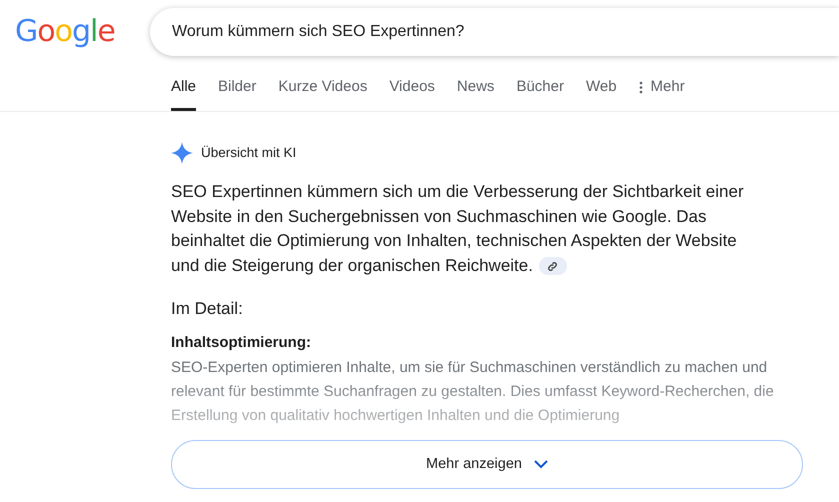 Image resolution: width=839 pixels, height=502 pixels. I want to click on more-icon, so click(640, 87).